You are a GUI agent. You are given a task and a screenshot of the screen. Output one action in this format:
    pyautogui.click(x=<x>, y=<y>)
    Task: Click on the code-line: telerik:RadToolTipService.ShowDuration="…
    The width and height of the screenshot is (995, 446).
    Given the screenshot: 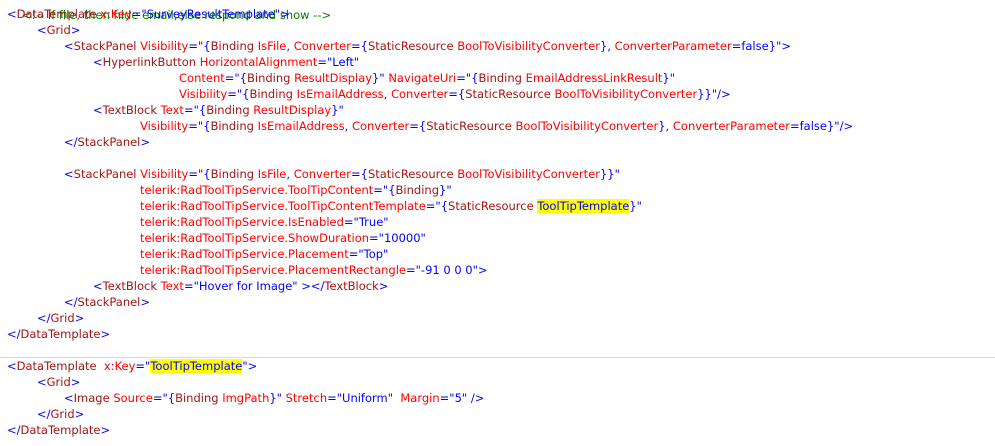 What is the action you would take?
    pyautogui.click(x=283, y=238)
    